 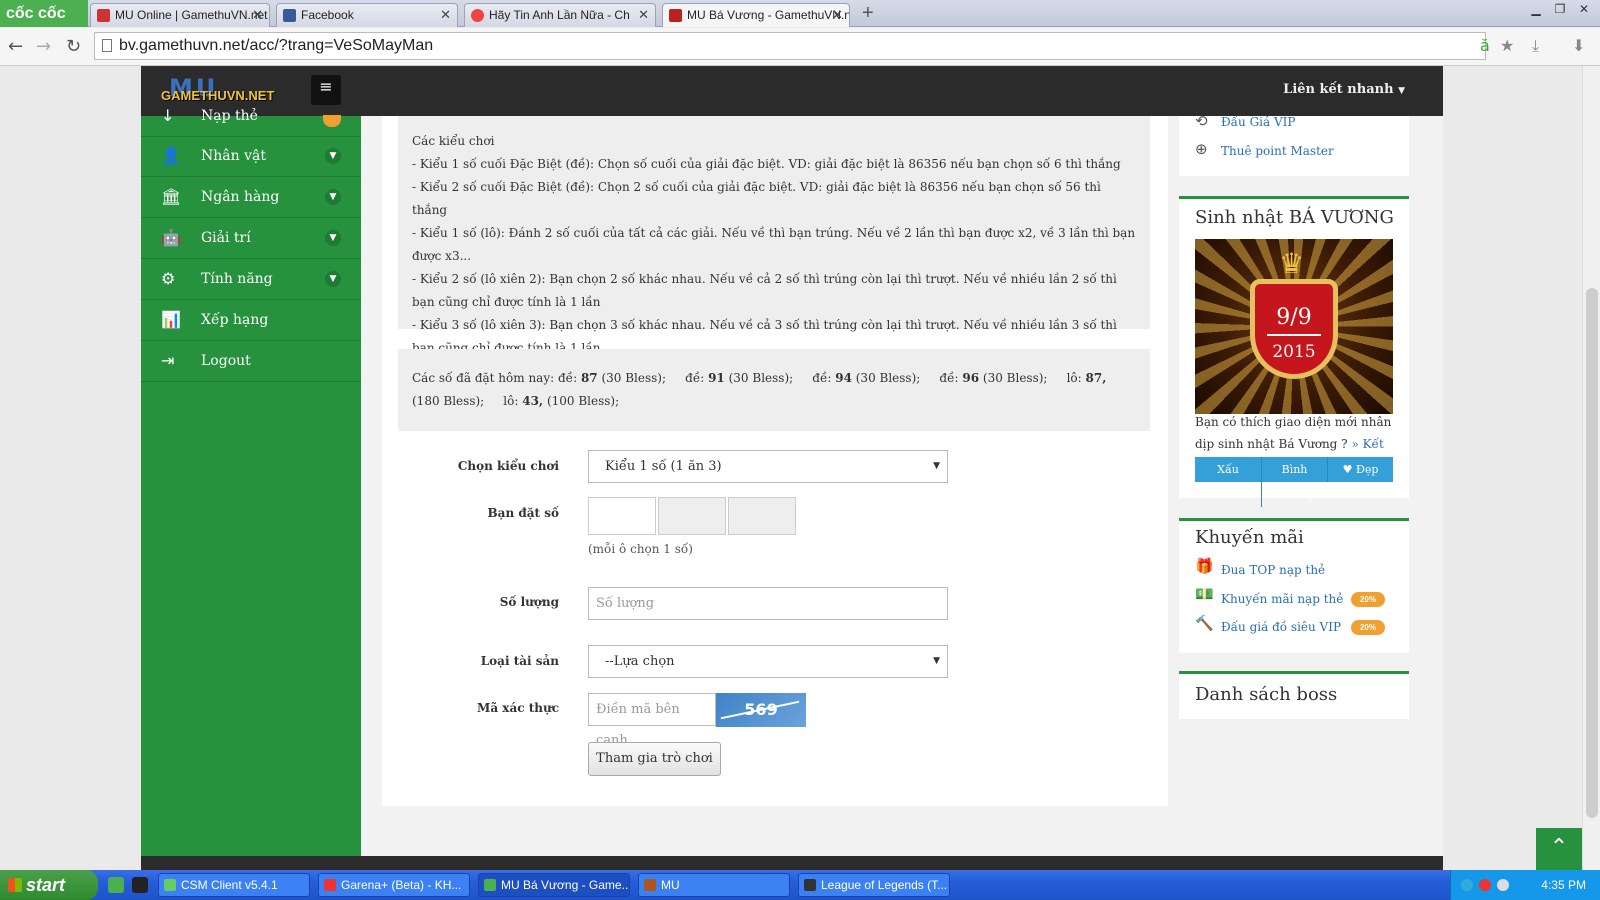 What do you see at coordinates (640, 549) in the screenshot?
I see `number-hint: (mỗi ô chọn 1 số)` at bounding box center [640, 549].